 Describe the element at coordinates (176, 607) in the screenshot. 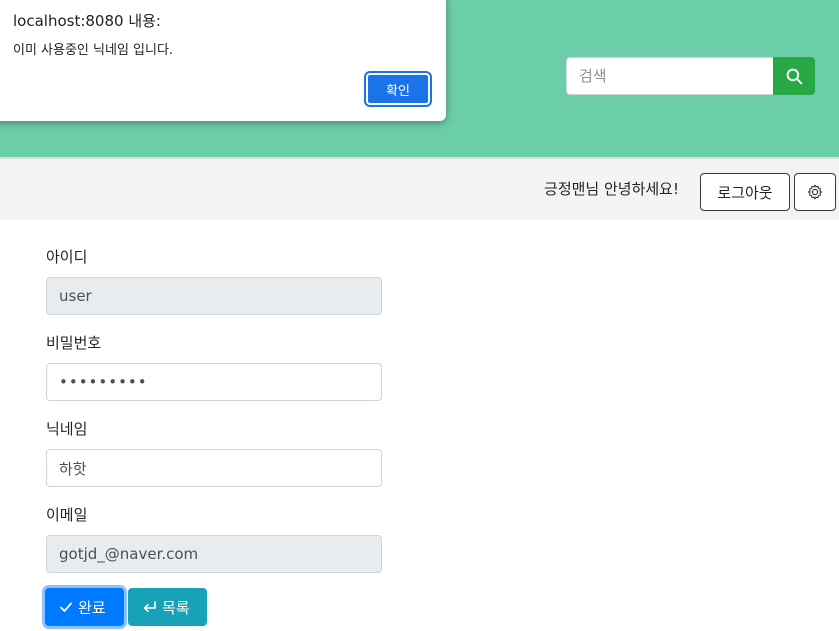

I see `list-label: 목록` at that location.